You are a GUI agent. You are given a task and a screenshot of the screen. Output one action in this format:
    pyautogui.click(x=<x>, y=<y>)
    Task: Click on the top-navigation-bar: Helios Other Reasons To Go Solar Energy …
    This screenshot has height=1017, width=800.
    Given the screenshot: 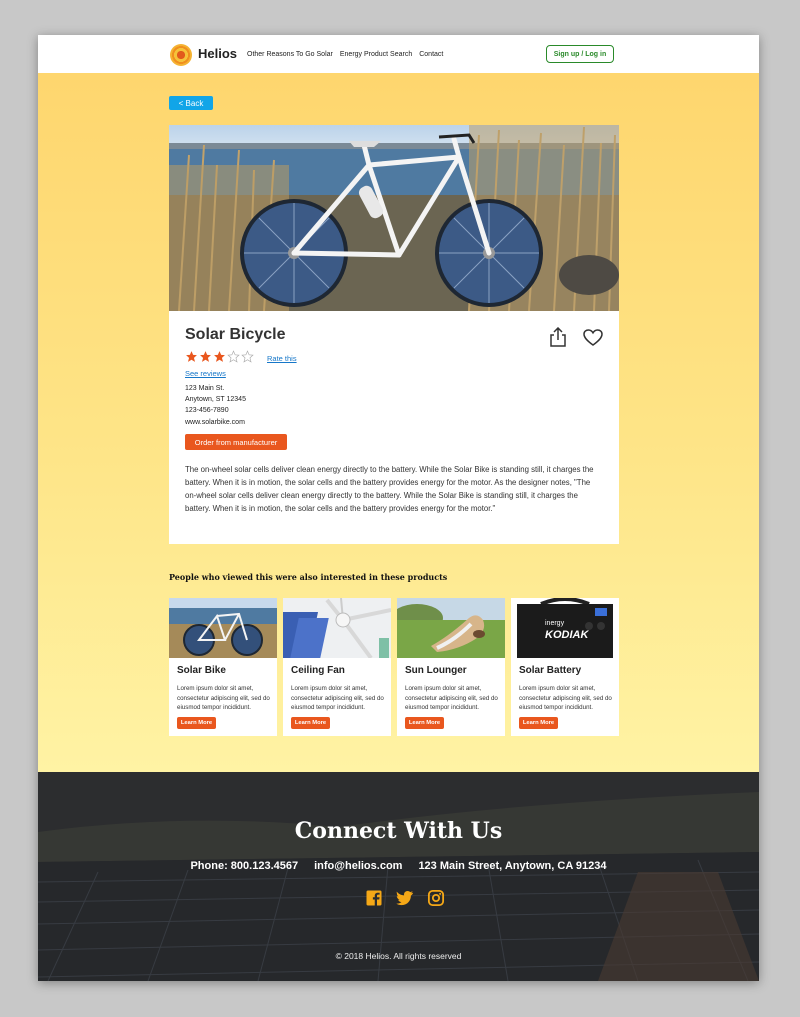 What is the action you would take?
    pyautogui.click(x=398, y=54)
    